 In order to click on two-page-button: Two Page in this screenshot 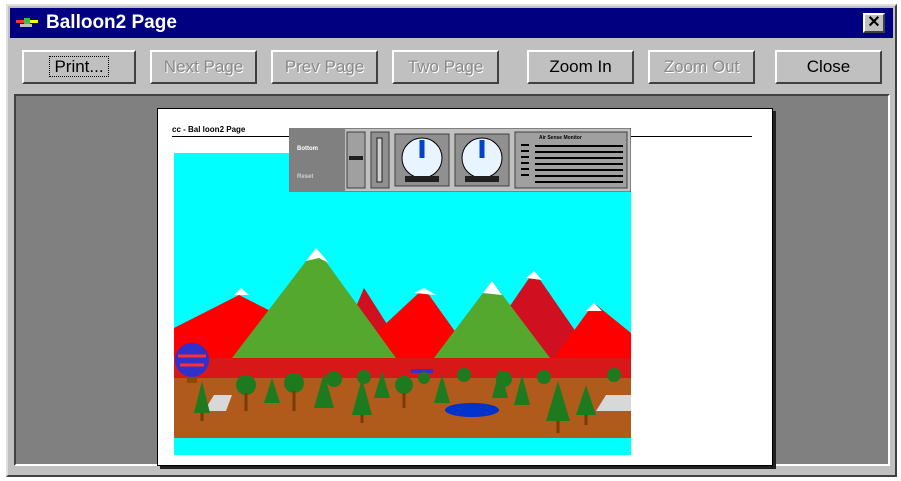, I will do `click(445, 67)`.